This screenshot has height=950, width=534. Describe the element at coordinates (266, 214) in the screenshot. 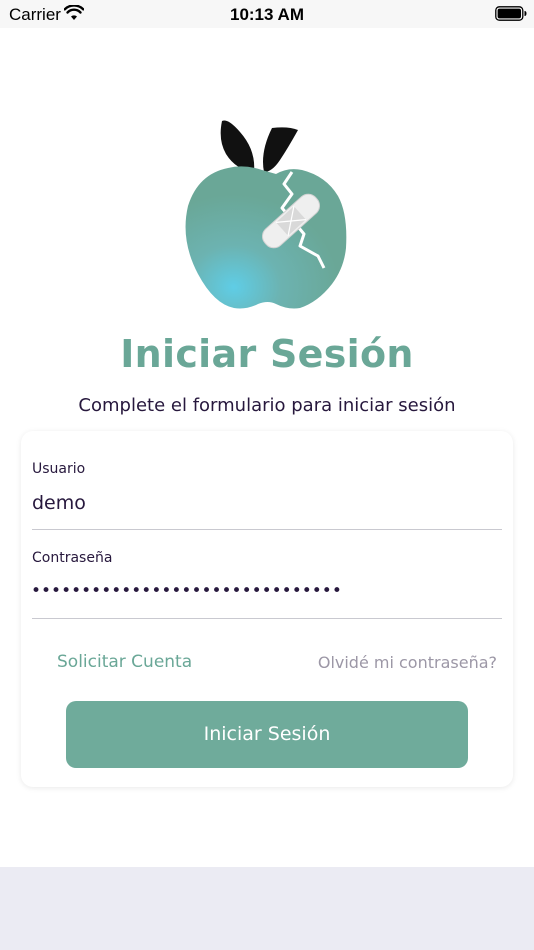

I see `bandaged-apple-logo-icon` at that location.